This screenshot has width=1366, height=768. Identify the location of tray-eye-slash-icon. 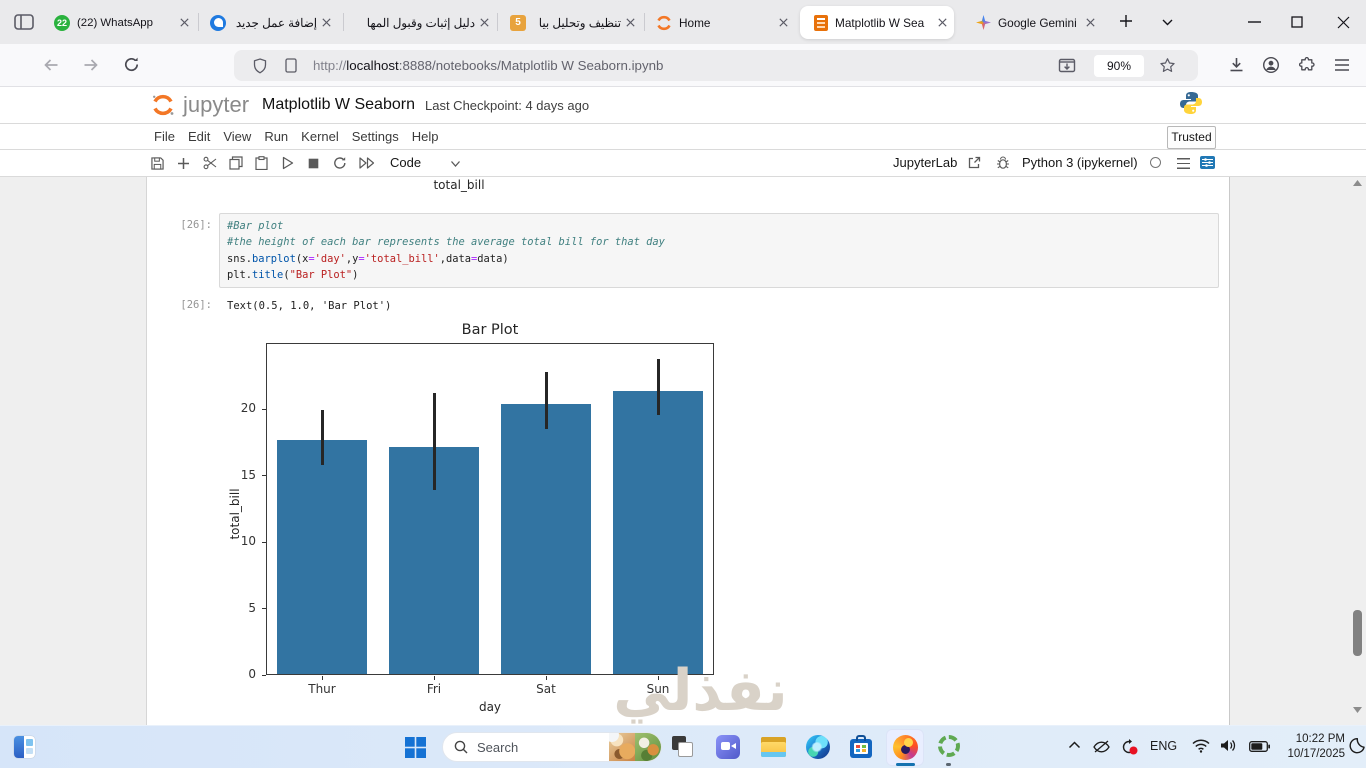
(1101, 746).